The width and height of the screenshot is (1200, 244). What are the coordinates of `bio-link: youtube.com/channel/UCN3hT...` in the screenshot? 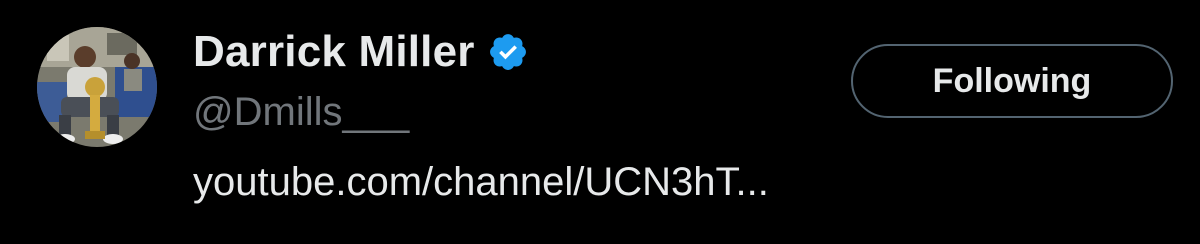 It's located at (481, 182).